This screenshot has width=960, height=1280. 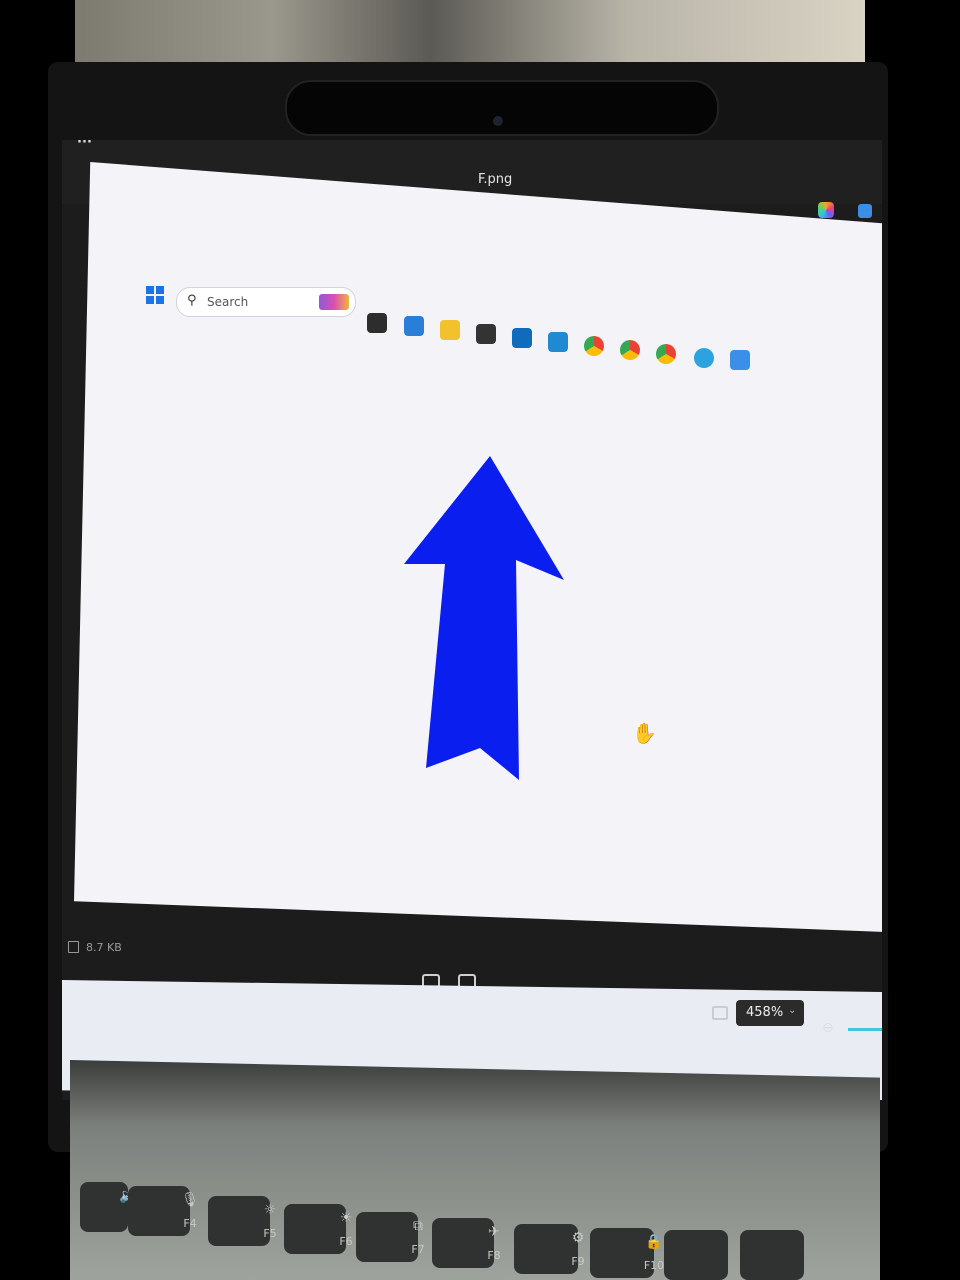 I want to click on file-size: 8.7 KB, so click(x=104, y=947).